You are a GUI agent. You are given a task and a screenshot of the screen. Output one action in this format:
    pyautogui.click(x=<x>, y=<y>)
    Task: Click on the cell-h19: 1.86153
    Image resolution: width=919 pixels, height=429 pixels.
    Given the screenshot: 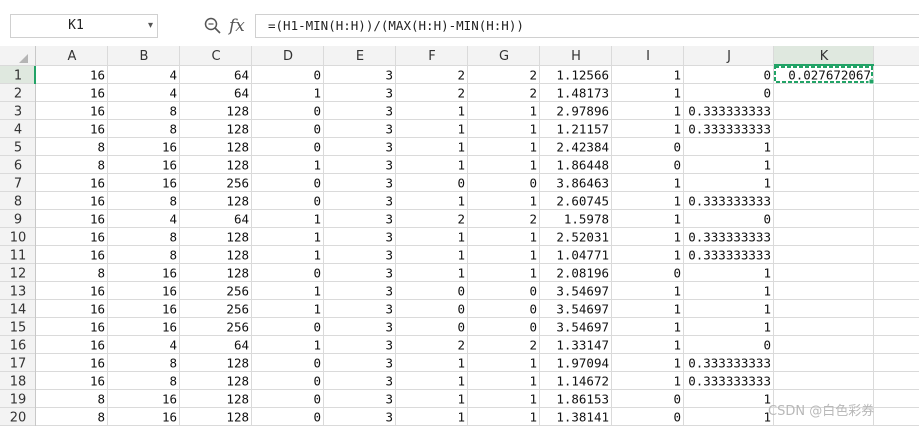 What is the action you would take?
    pyautogui.click(x=582, y=399)
    